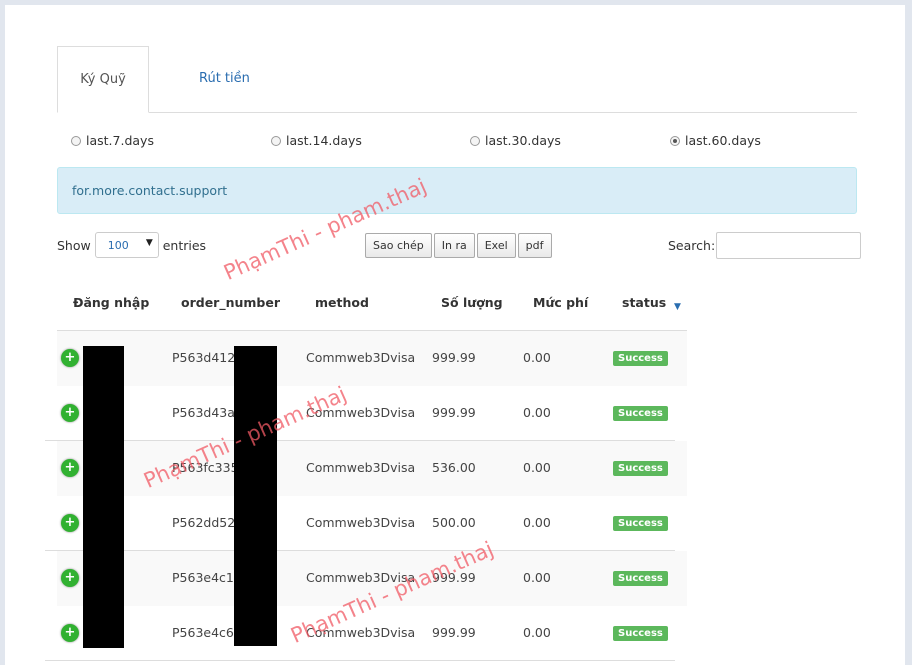 The height and width of the screenshot is (665, 912). What do you see at coordinates (789, 245) in the screenshot?
I see `search-input` at bounding box center [789, 245].